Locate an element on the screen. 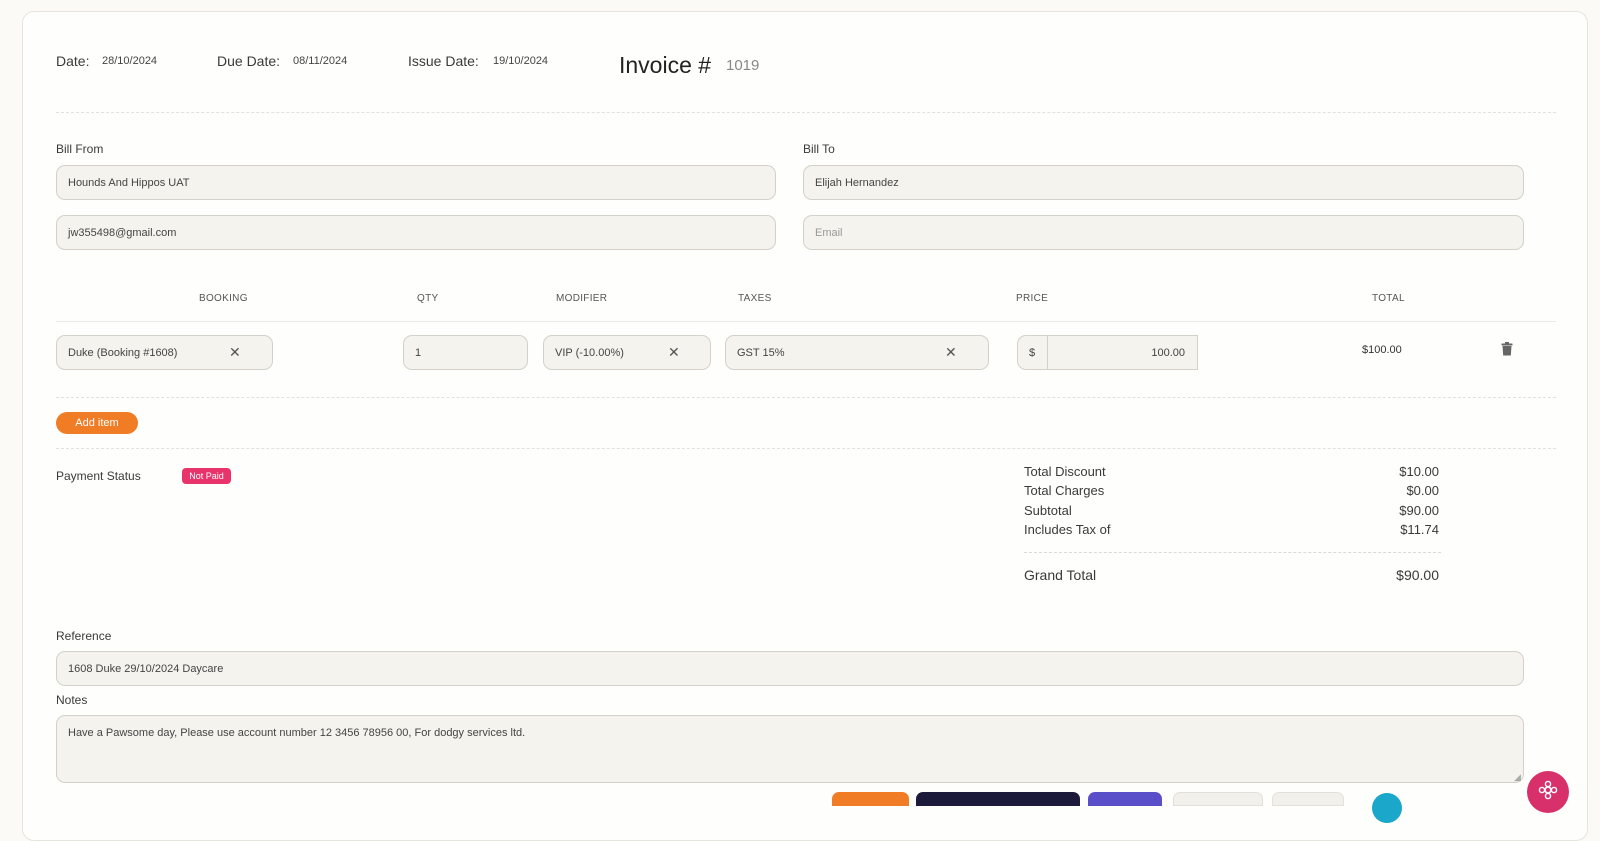 This screenshot has width=1600, height=841. invoice-number: 1019 is located at coordinates (743, 65).